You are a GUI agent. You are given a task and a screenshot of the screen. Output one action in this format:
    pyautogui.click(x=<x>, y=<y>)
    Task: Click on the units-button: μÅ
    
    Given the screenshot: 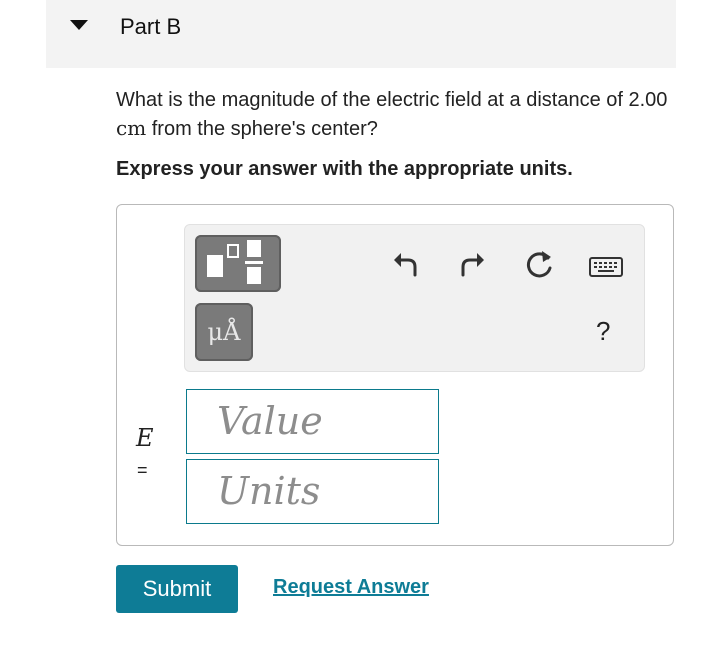 What is the action you would take?
    pyautogui.click(x=224, y=332)
    